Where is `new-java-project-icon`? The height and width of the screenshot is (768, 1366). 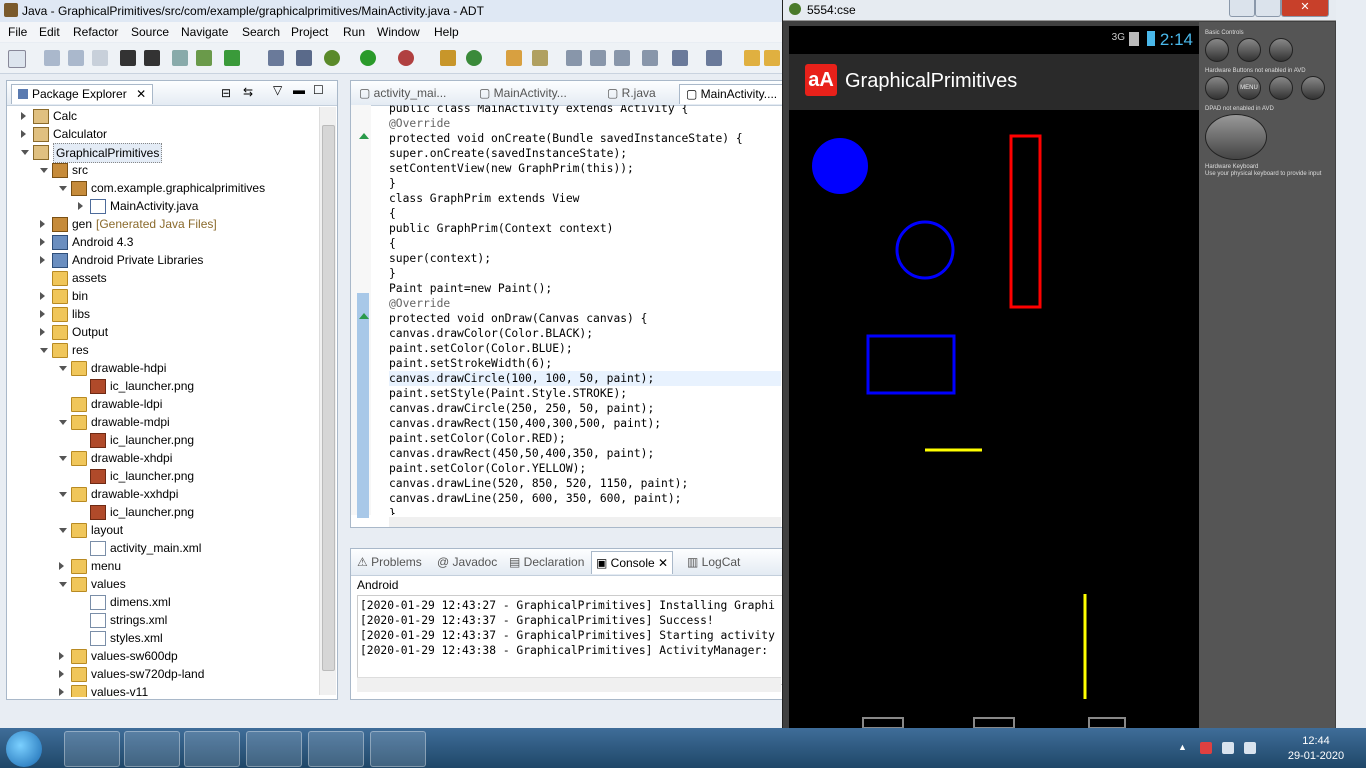
new-java-project-icon is located at coordinates (448, 58).